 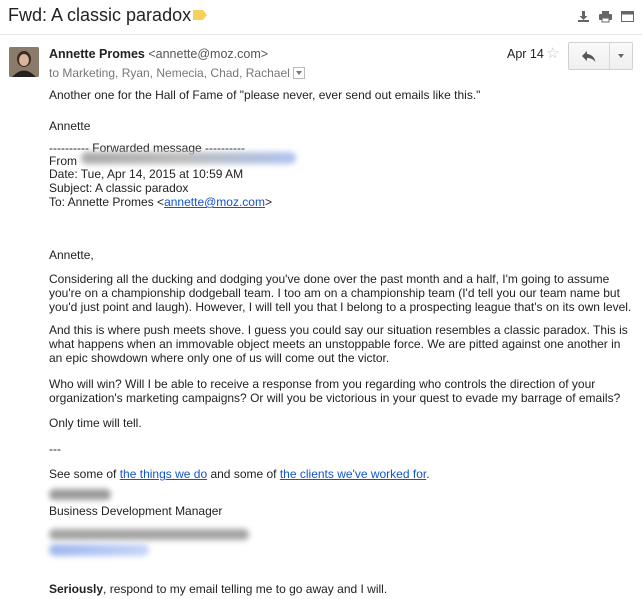 I want to click on reply-button, so click(x=589, y=56).